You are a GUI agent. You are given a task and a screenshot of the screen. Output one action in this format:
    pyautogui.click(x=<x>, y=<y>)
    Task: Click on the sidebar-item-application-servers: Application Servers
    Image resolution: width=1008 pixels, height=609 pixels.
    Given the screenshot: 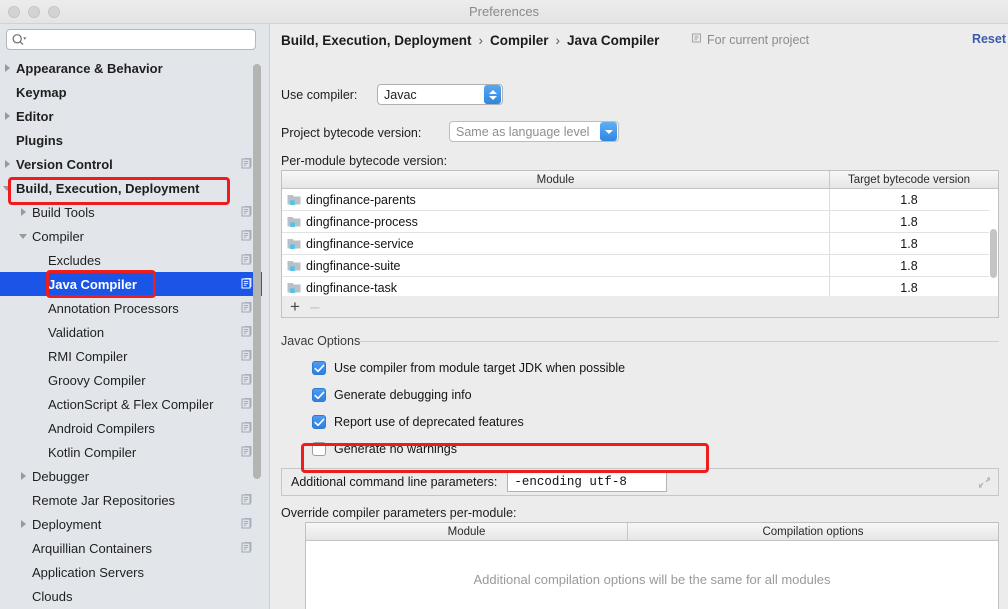 What is the action you would take?
    pyautogui.click(x=131, y=572)
    